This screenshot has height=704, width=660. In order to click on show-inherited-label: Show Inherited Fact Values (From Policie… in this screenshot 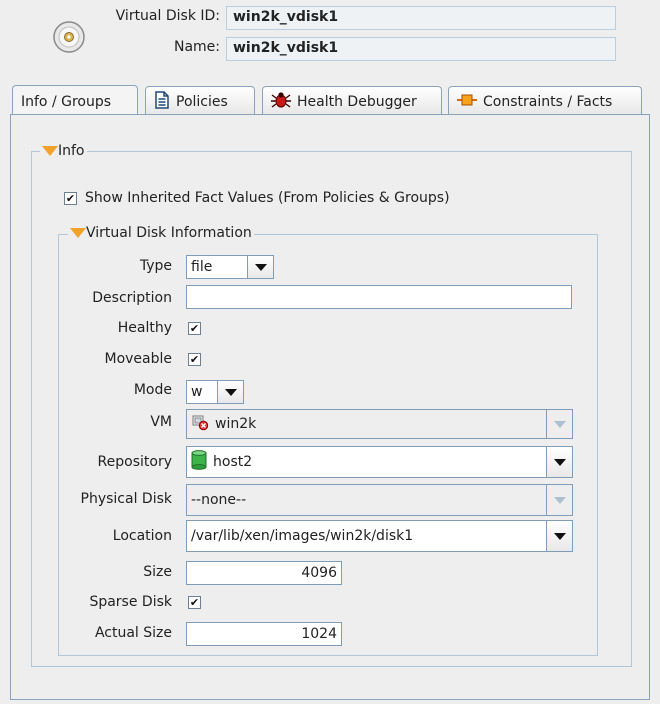, I will do `click(267, 198)`.